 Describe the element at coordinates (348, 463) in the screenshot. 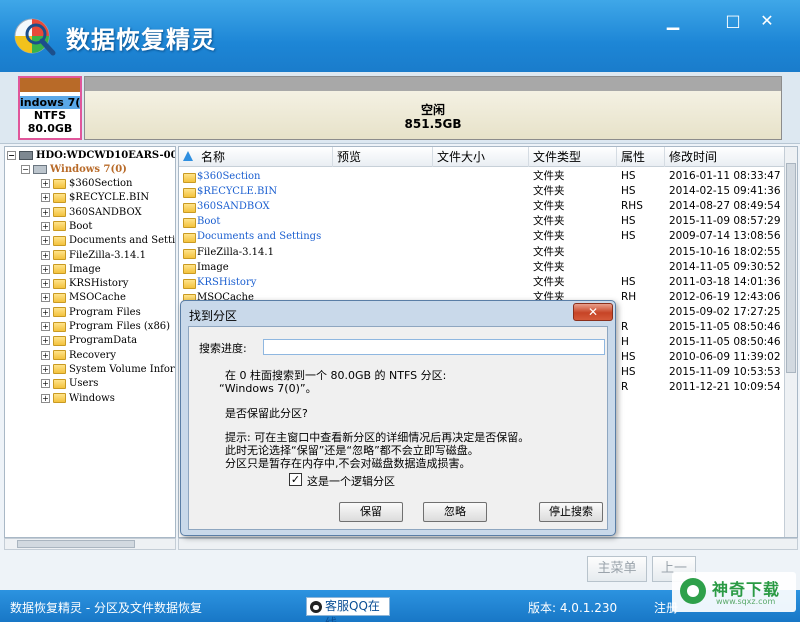

I see `tip-line3: 分区只是暂存在内存中,不会对磁盘数据造成损害。` at that location.